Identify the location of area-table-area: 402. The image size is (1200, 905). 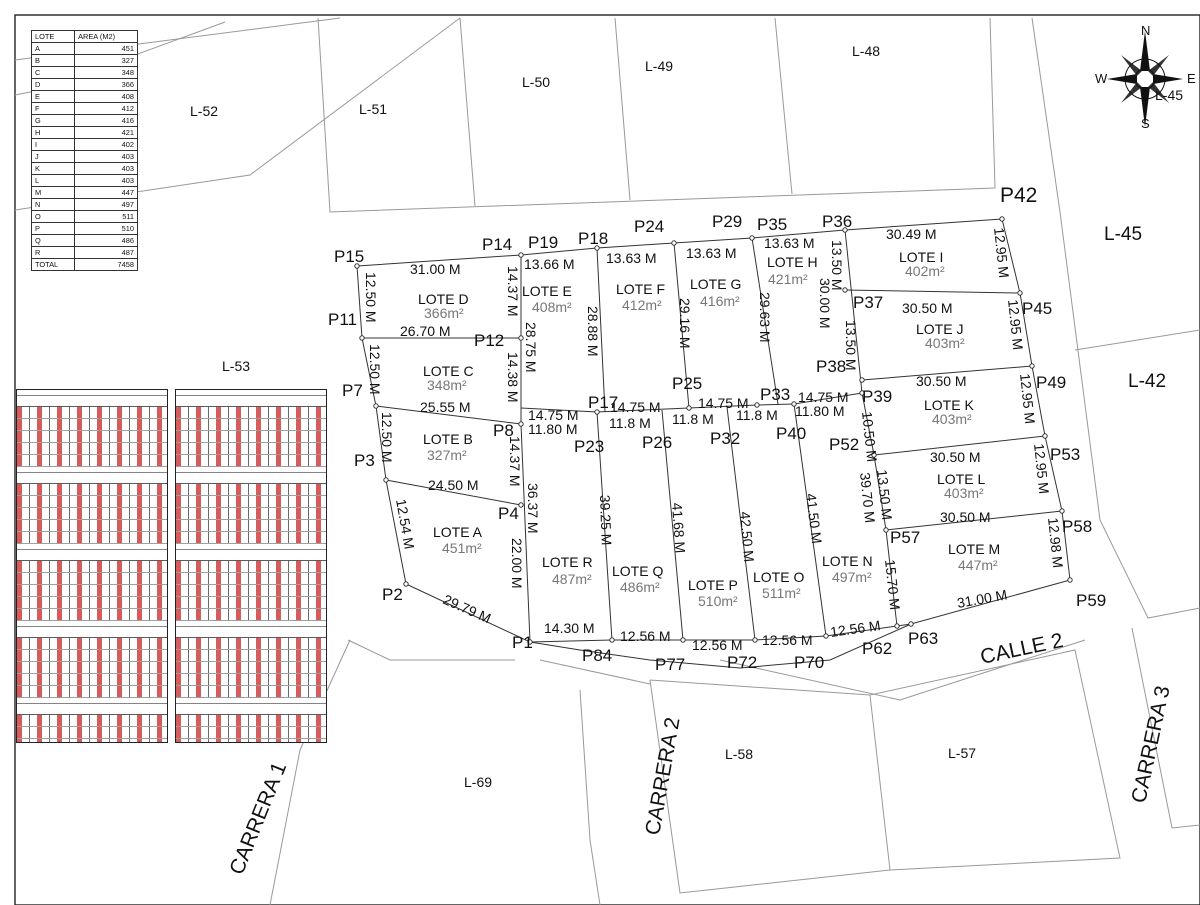
(106, 144).